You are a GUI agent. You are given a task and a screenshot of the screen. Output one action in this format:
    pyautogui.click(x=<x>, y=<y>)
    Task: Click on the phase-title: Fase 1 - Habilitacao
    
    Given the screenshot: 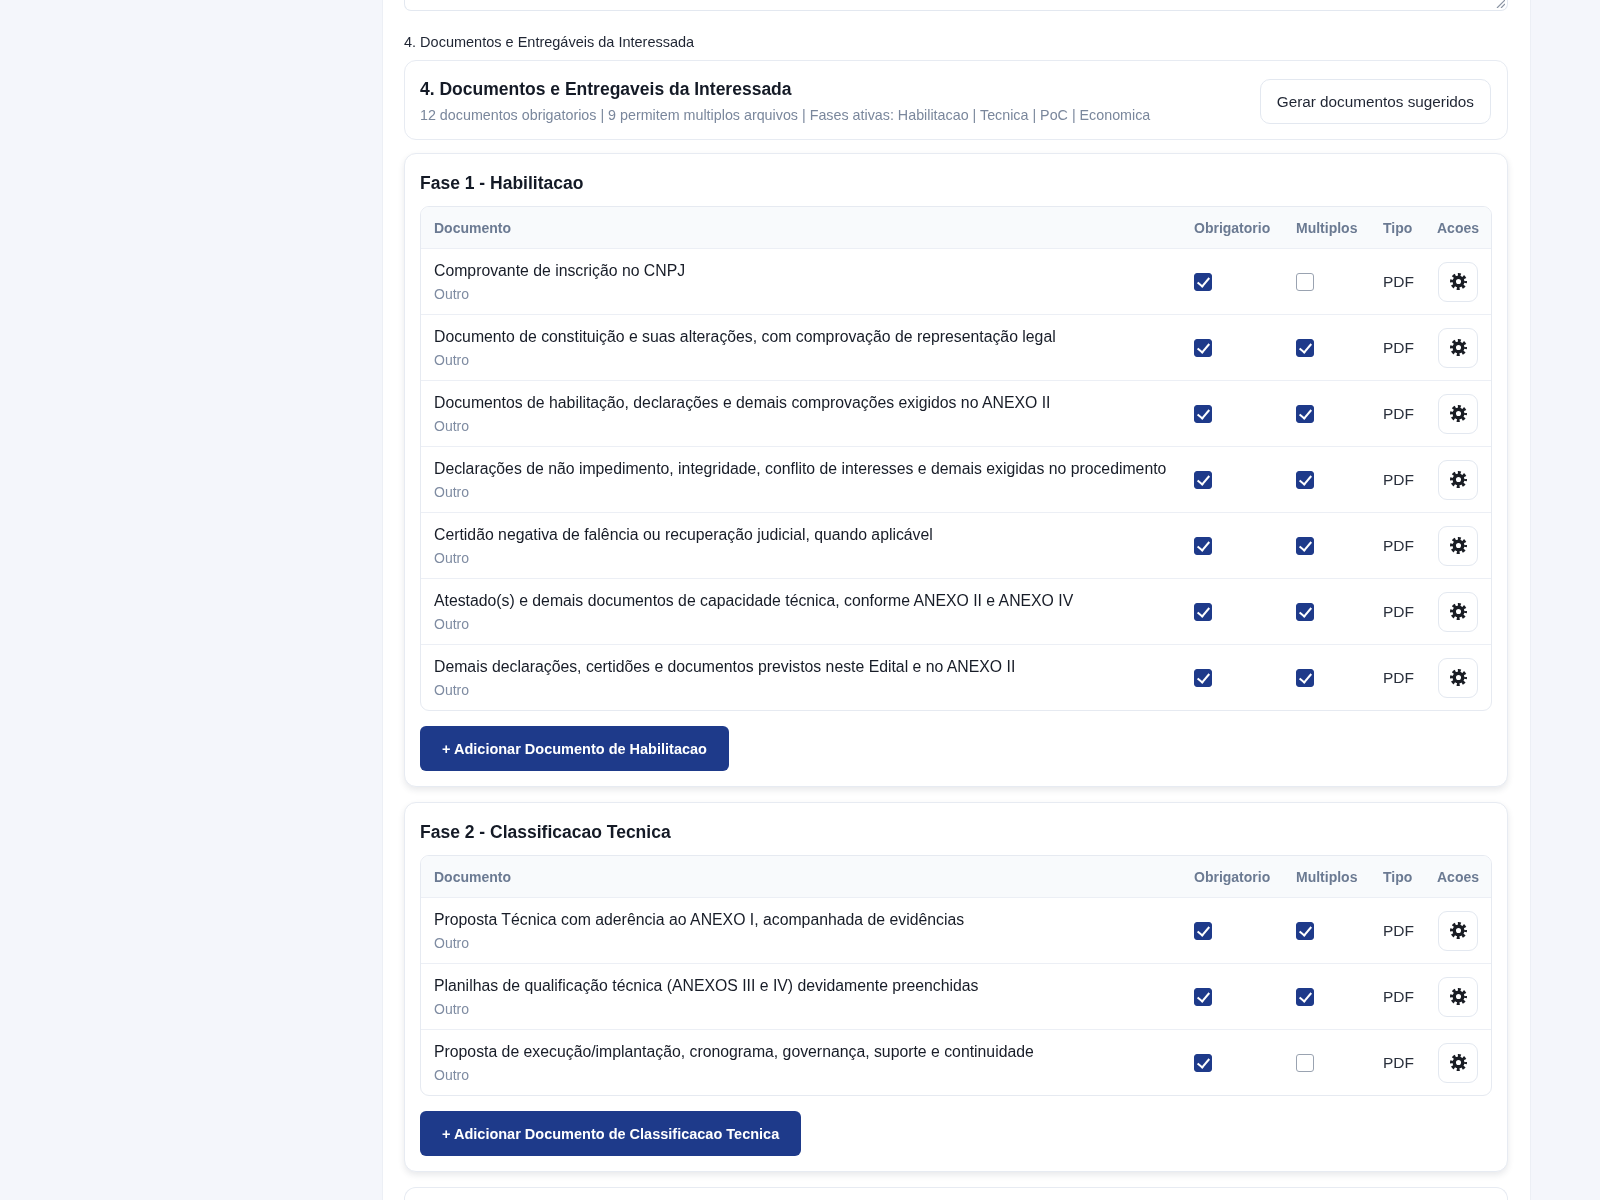 What is the action you would take?
    pyautogui.click(x=502, y=183)
    